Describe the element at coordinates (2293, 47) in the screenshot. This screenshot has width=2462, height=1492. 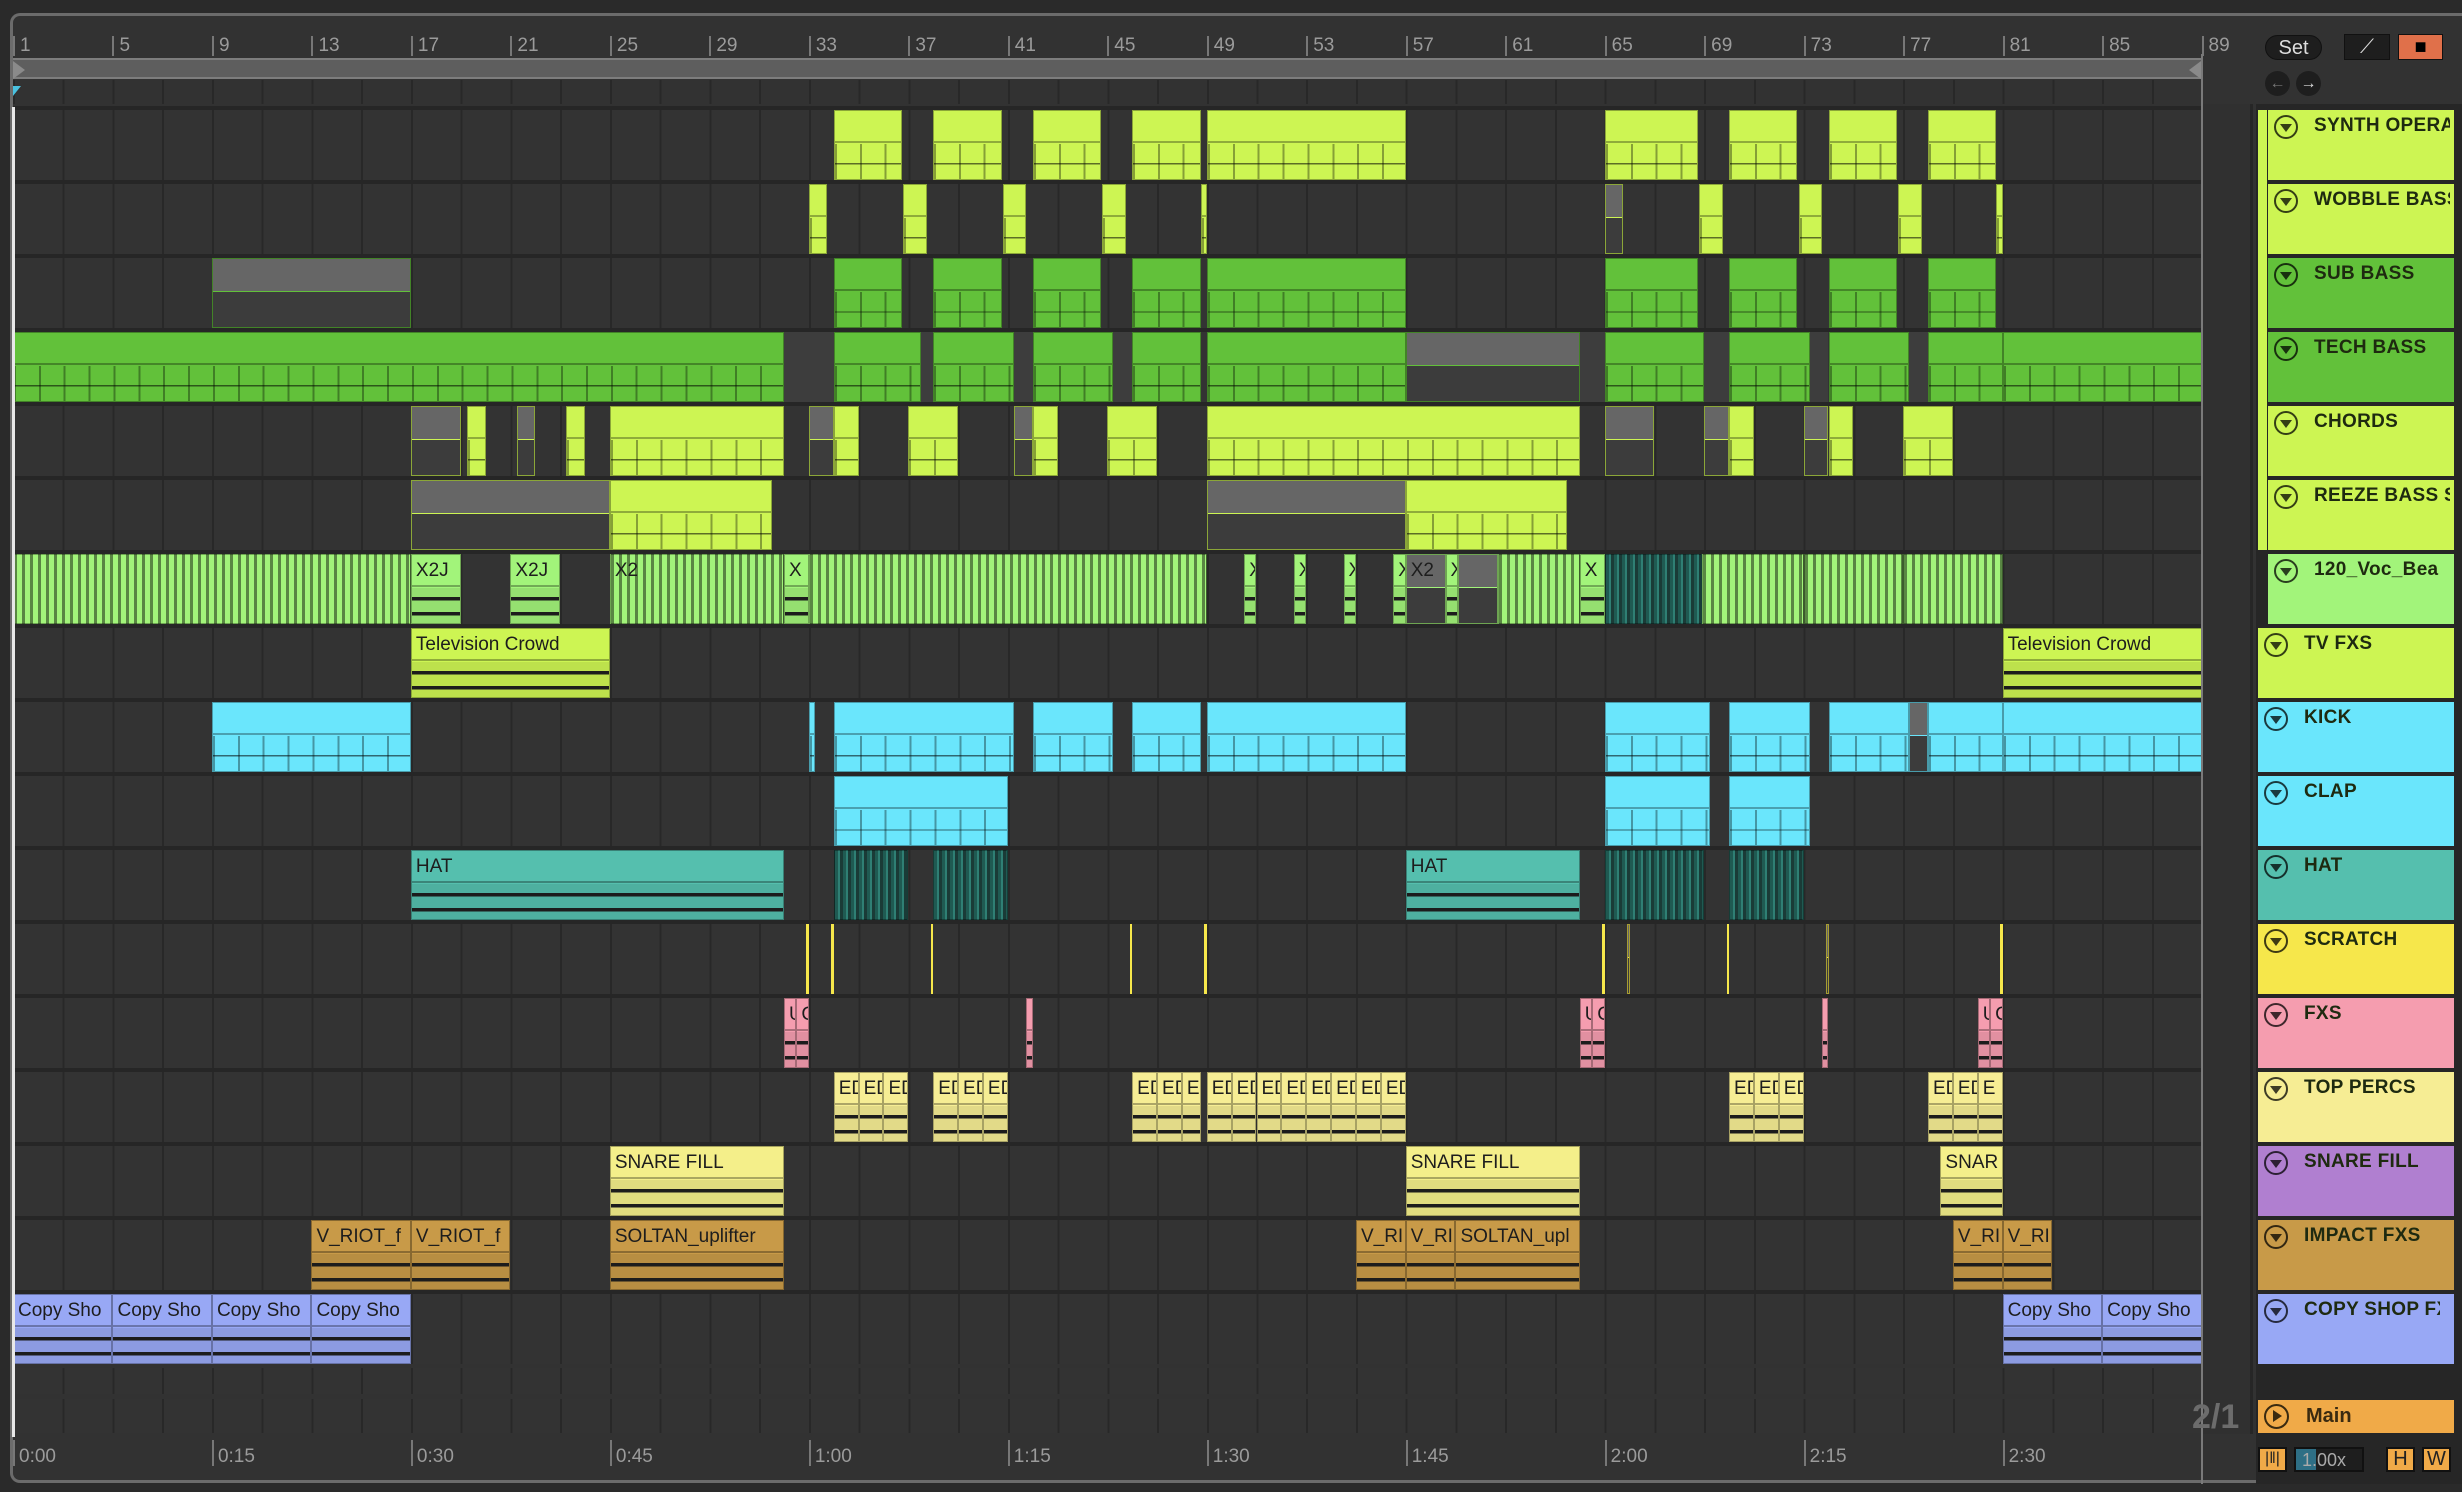
I see `set-button: Set` at that location.